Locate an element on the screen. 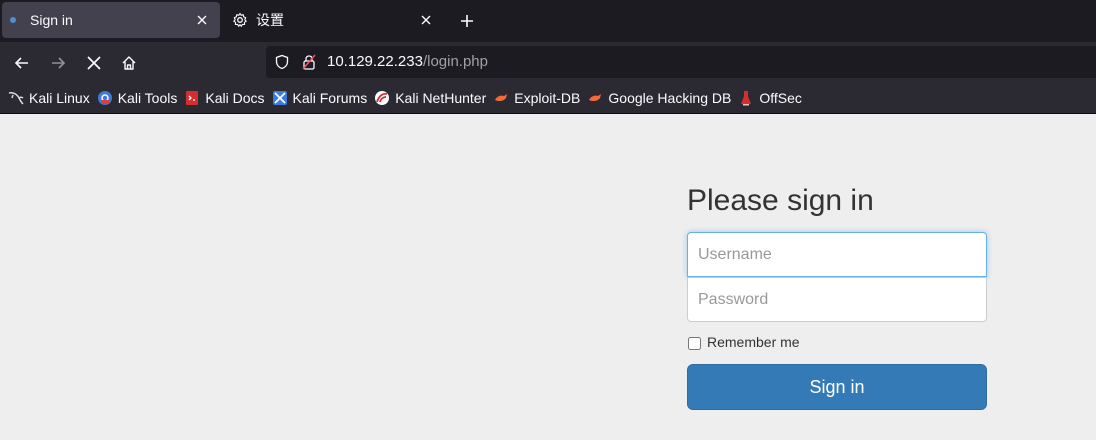 The image size is (1096, 440). bookmark-kali-linux: Kali Linux is located at coordinates (49, 98).